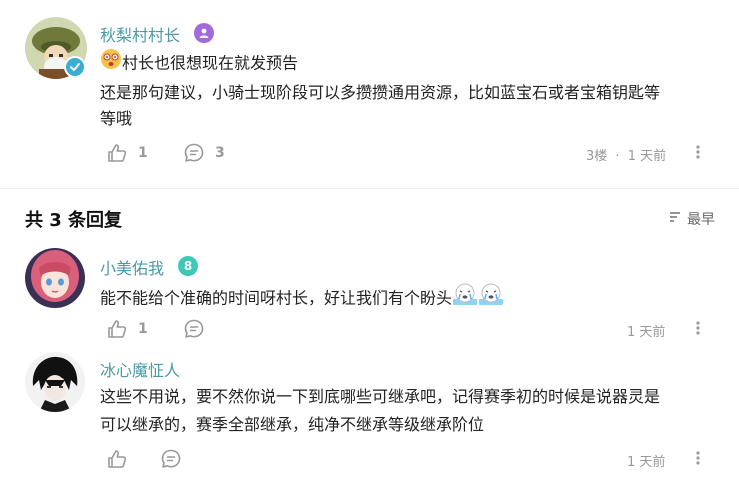  Describe the element at coordinates (75, 67) in the screenshot. I see `verified-badge-icon` at that location.